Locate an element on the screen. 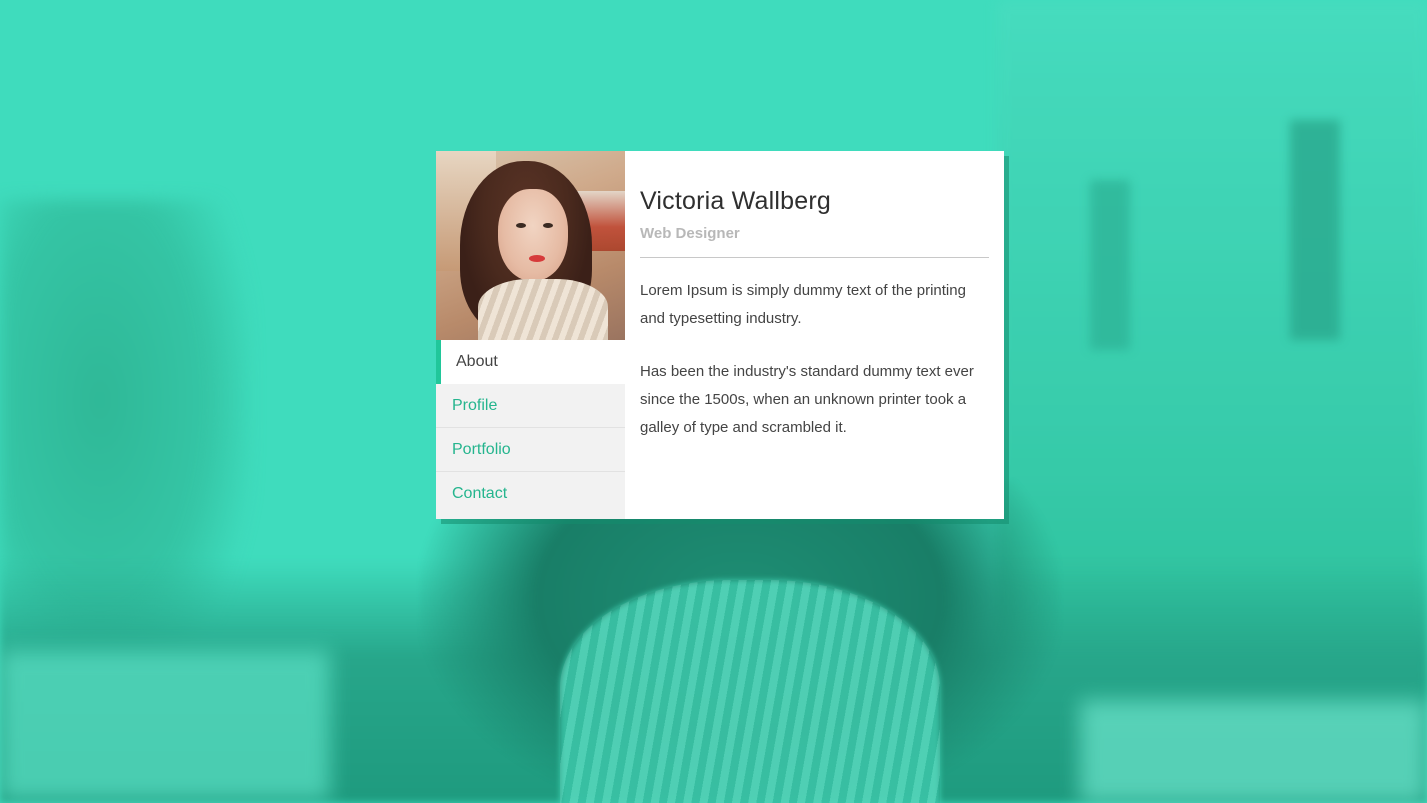  profile-name: Victoria Wallberg is located at coordinates (735, 201).